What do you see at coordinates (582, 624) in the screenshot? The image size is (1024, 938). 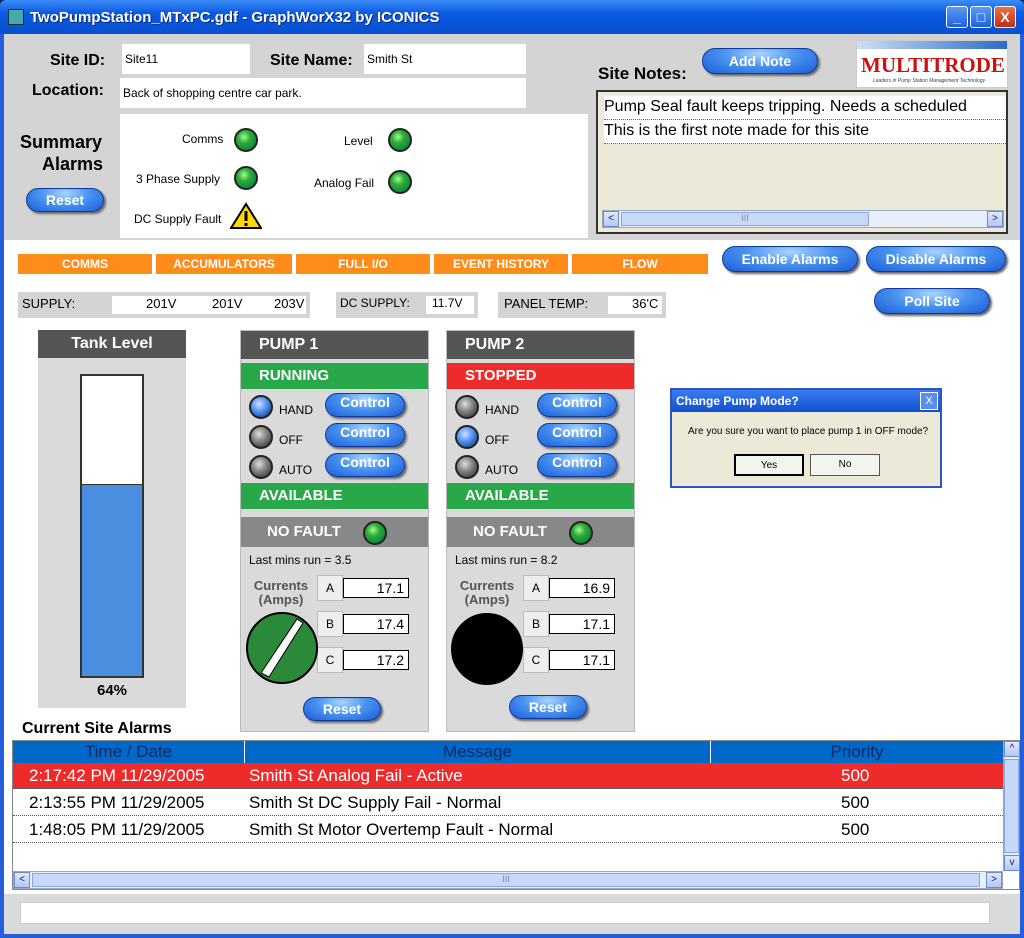 I see `pump-2-phase-b-value: 17.1` at bounding box center [582, 624].